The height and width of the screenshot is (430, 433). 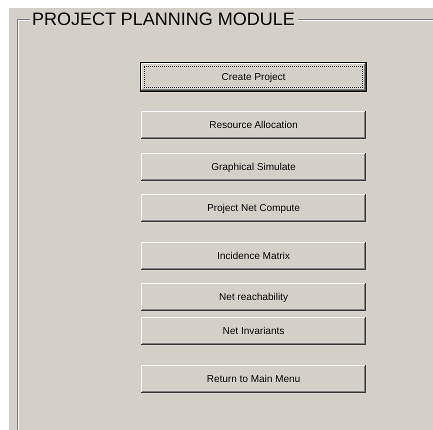 What do you see at coordinates (253, 208) in the screenshot?
I see `menu-button: Project Net Compute` at bounding box center [253, 208].